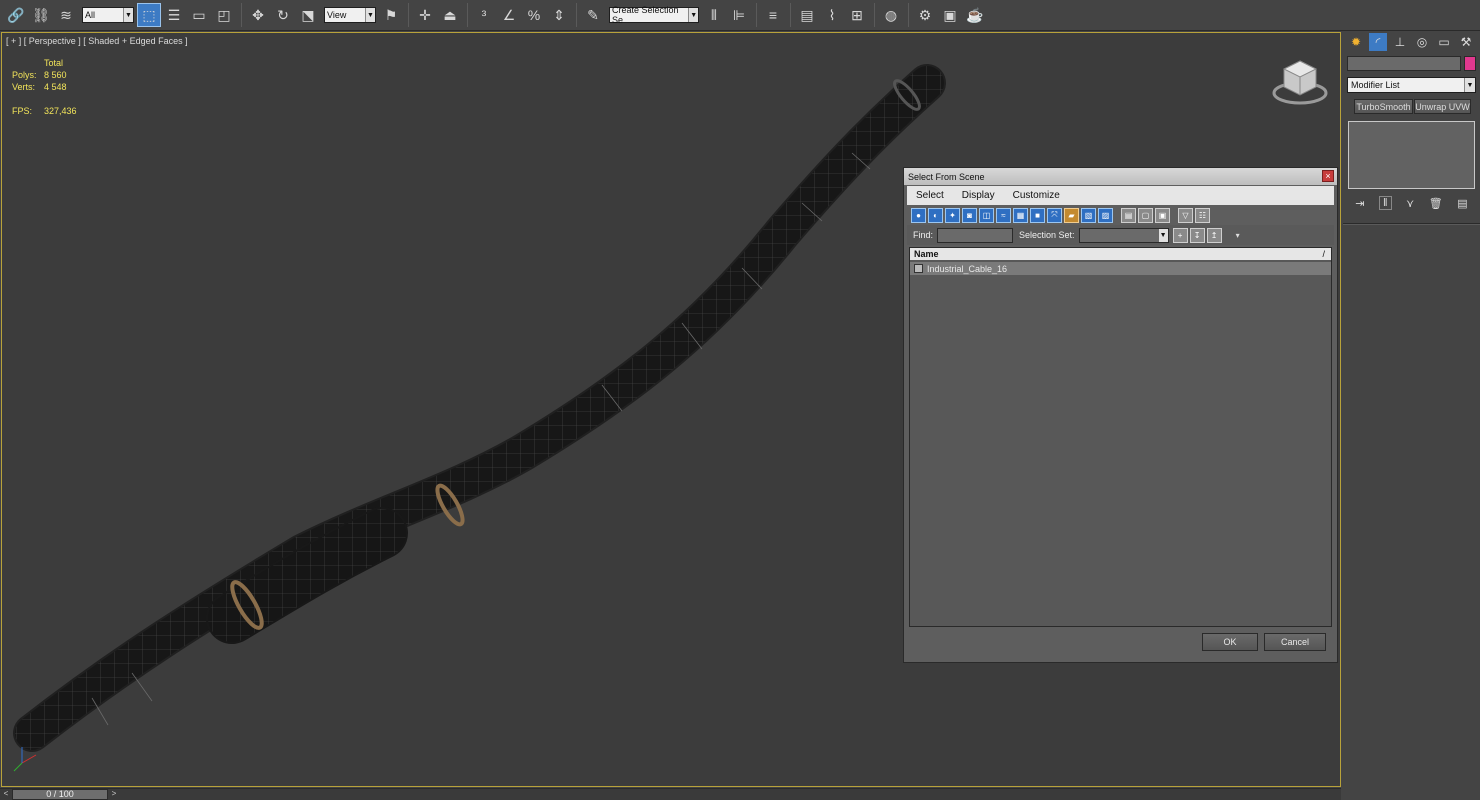 Image resolution: width=1480 pixels, height=800 pixels. What do you see at coordinates (224, 15) in the screenshot?
I see `window-crossing-icon: ◰` at bounding box center [224, 15].